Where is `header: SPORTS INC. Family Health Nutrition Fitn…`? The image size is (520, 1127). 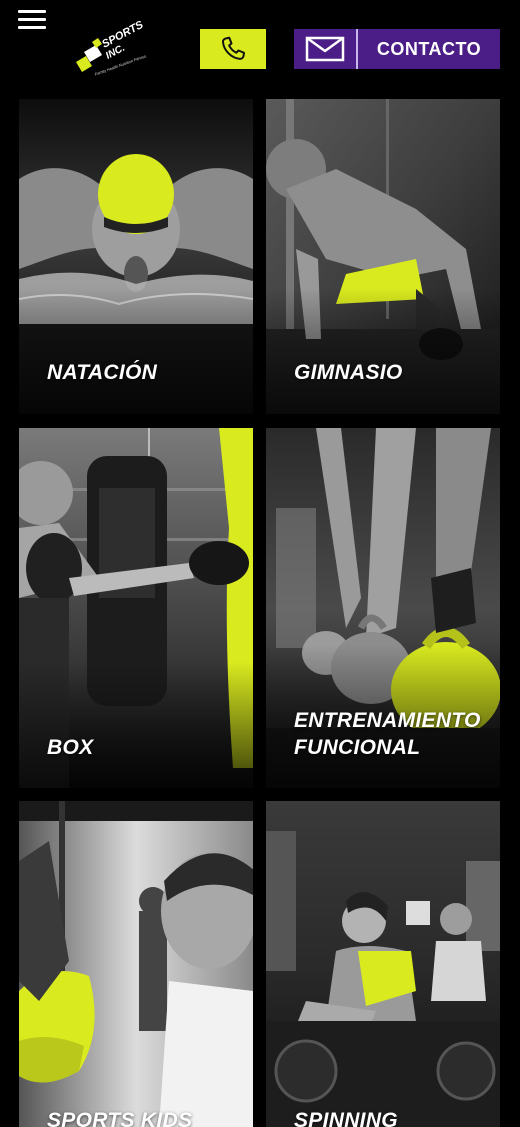 header: SPORTS INC. Family Health Nutrition Fitn… is located at coordinates (260, 45).